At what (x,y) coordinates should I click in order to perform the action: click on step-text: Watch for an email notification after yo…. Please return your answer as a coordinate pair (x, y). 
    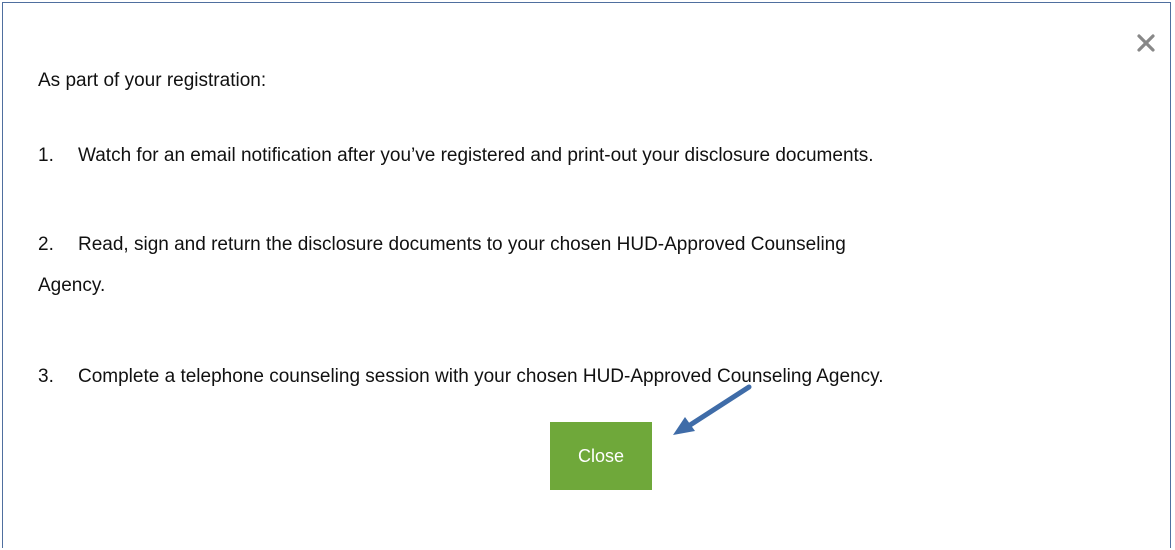
    Looking at the image, I should click on (476, 155).